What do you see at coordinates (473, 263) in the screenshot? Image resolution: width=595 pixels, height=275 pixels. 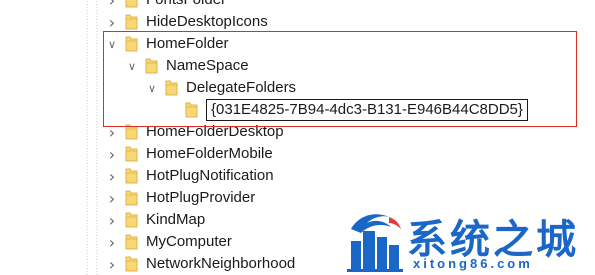 I see `watermark-subtitle: xitong86.com` at bounding box center [473, 263].